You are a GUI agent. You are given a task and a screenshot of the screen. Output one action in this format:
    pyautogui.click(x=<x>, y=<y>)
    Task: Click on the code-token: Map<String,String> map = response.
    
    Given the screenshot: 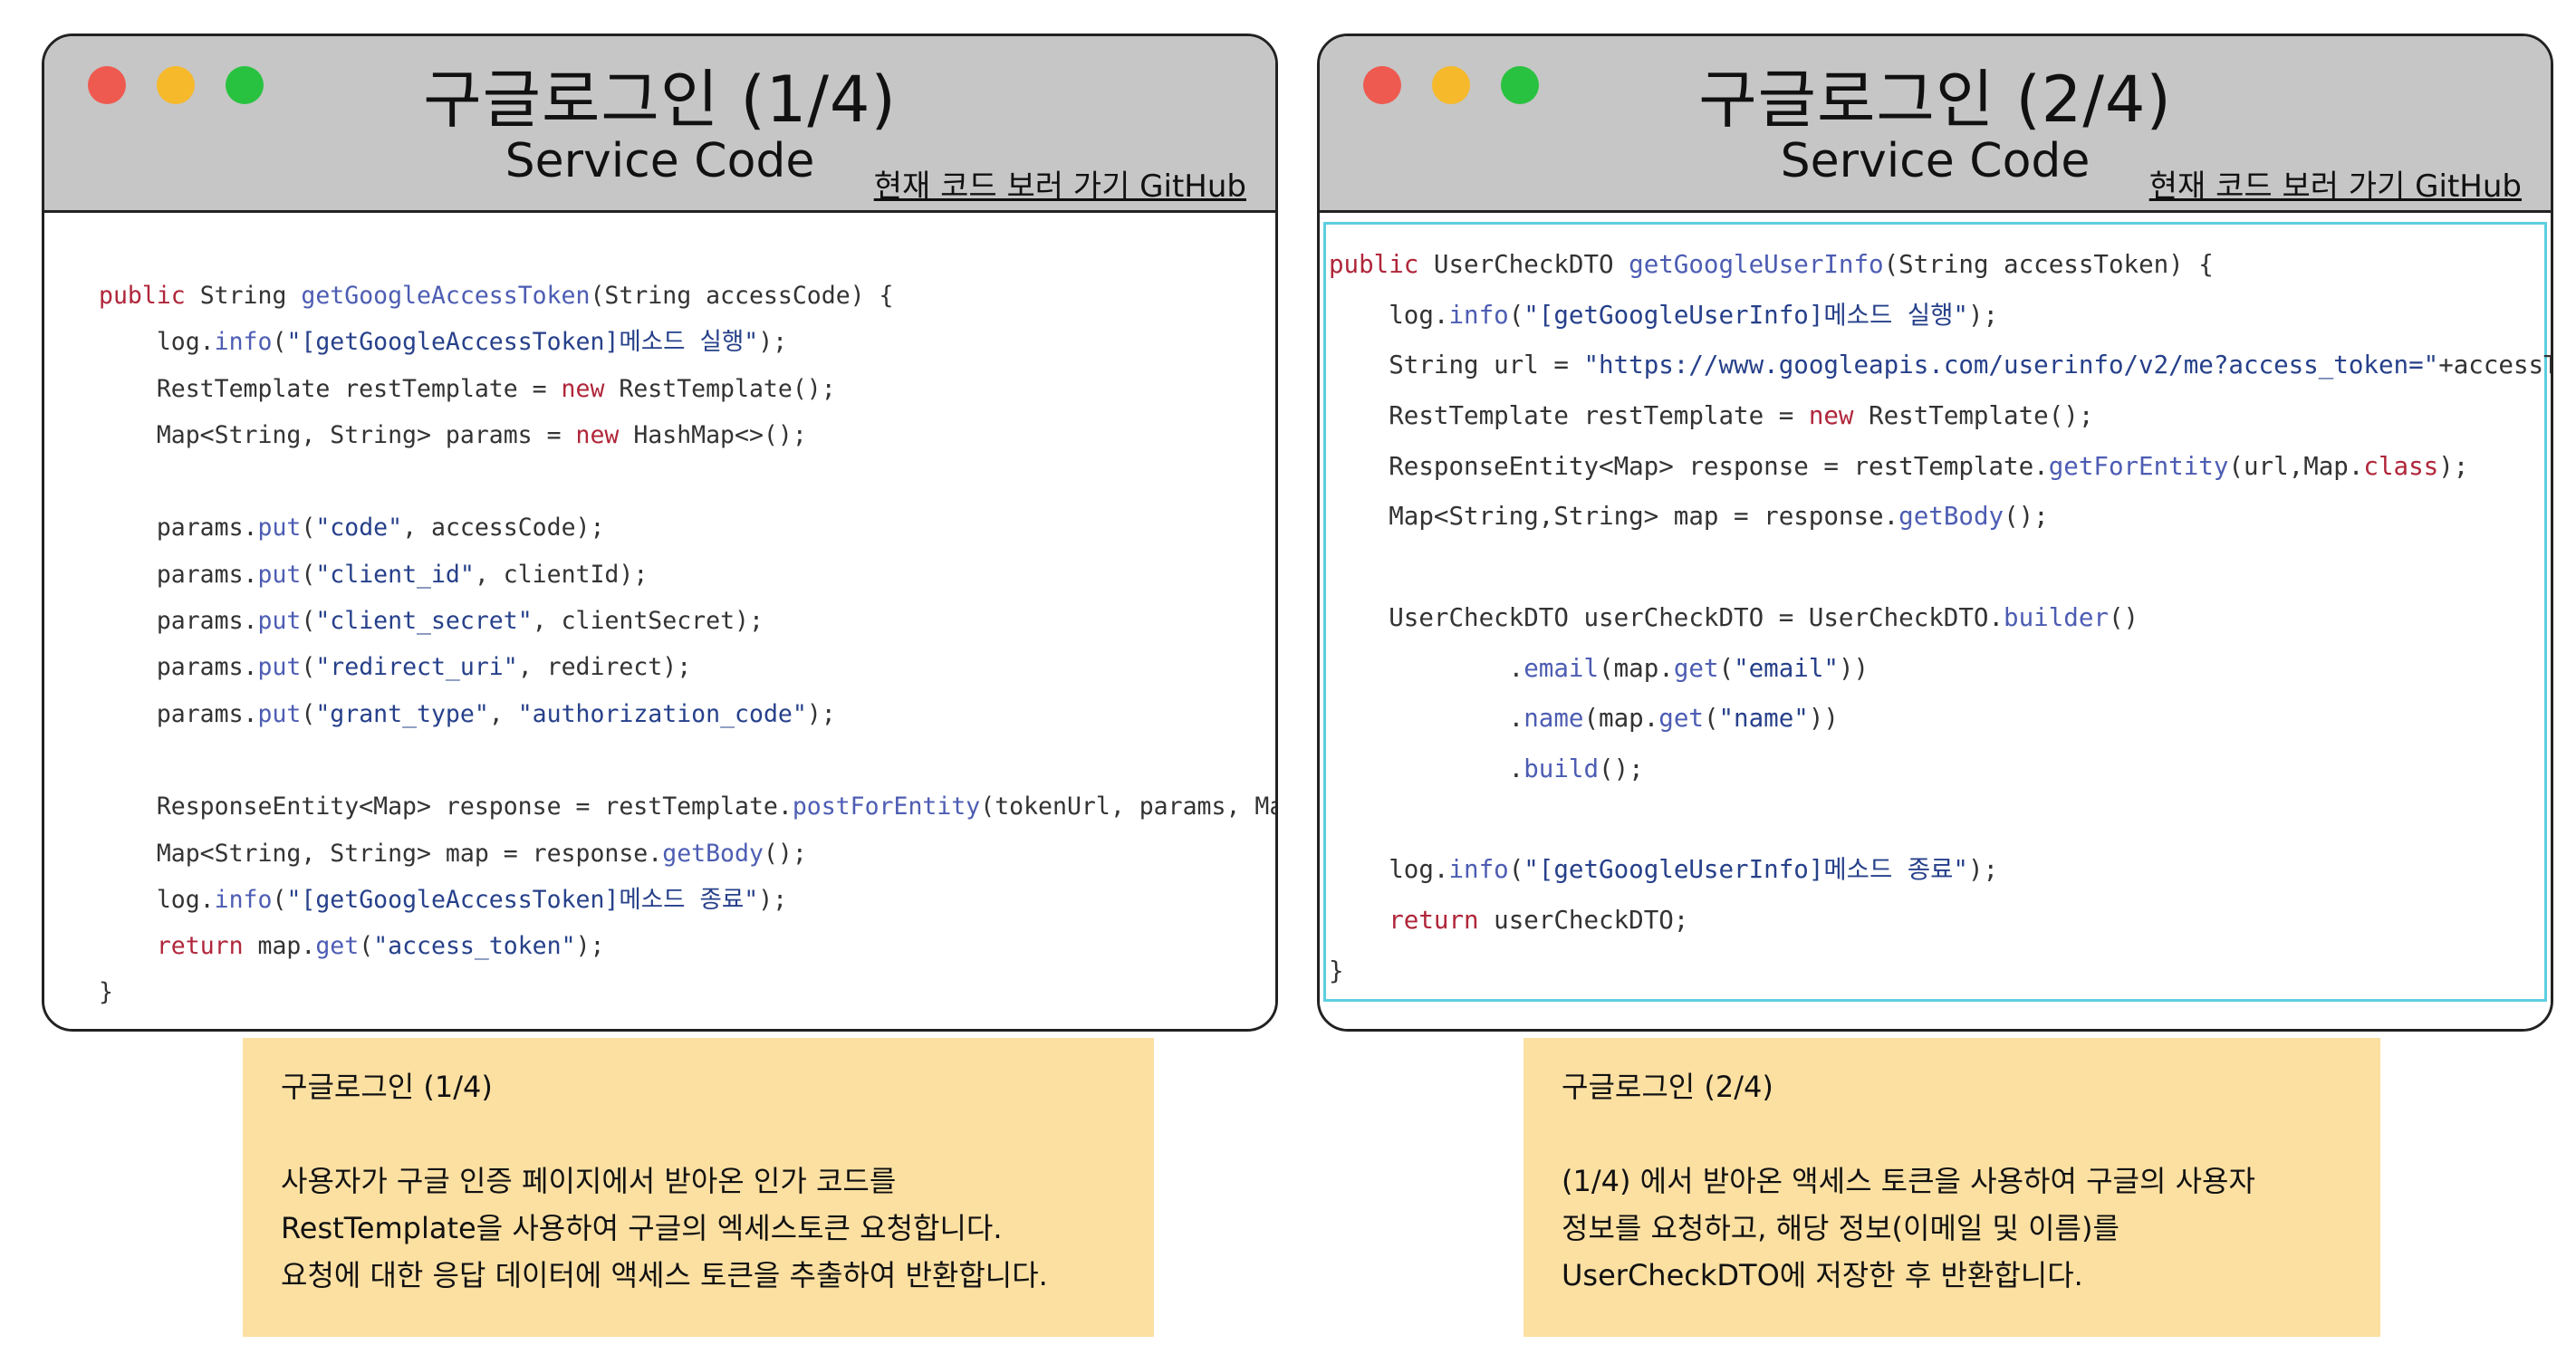 What is the action you would take?
    pyautogui.click(x=1614, y=517)
    